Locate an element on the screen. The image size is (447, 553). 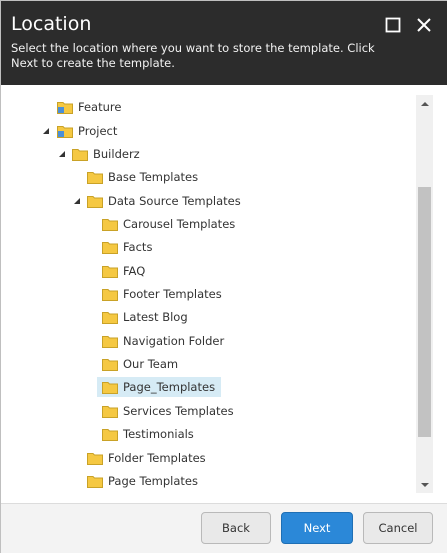
arrow-up-icon is located at coordinates (424, 103).